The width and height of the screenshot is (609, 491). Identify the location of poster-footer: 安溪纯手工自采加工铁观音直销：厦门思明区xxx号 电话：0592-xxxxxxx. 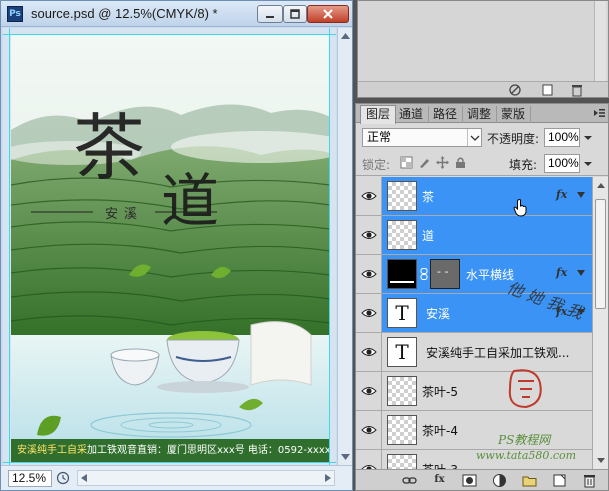
(170, 451).